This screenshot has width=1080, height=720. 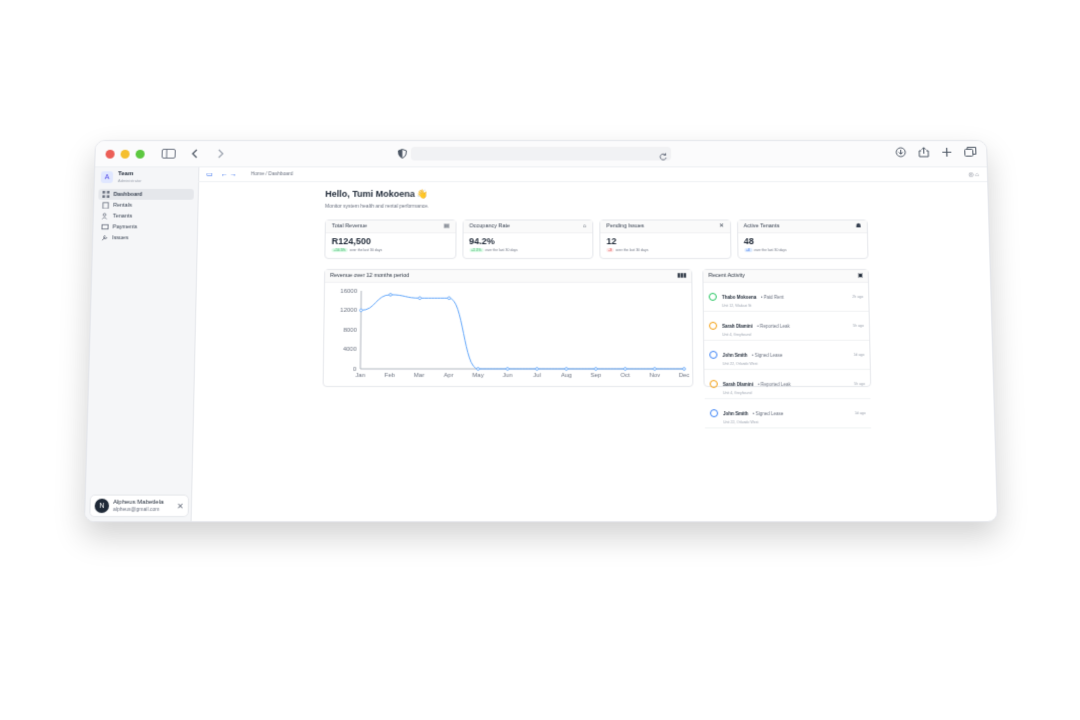 I want to click on sidebar-item-label: Dashboard, so click(x=127, y=194).